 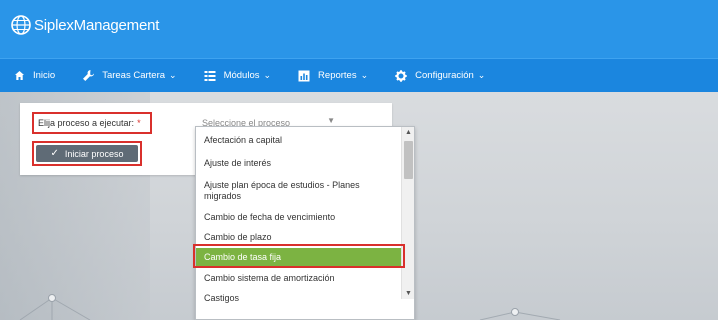 What do you see at coordinates (401, 76) in the screenshot?
I see `gear-icon` at bounding box center [401, 76].